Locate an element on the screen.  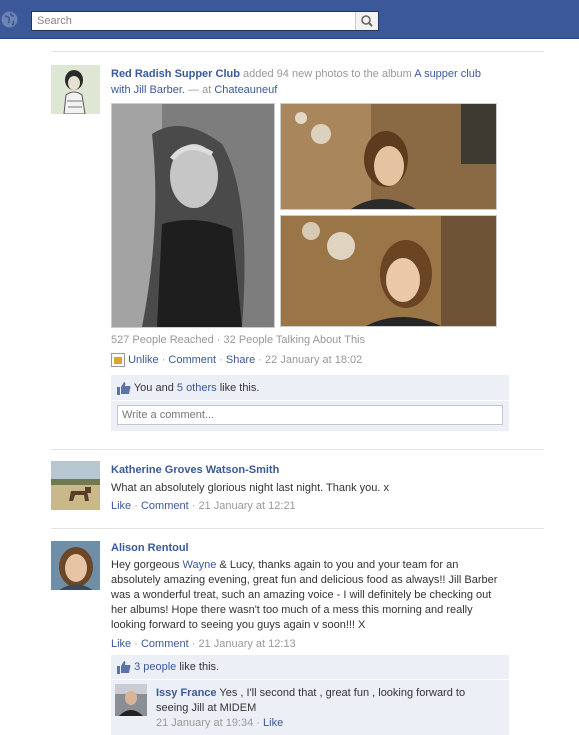
landscape-horse-icon is located at coordinates (75, 485).